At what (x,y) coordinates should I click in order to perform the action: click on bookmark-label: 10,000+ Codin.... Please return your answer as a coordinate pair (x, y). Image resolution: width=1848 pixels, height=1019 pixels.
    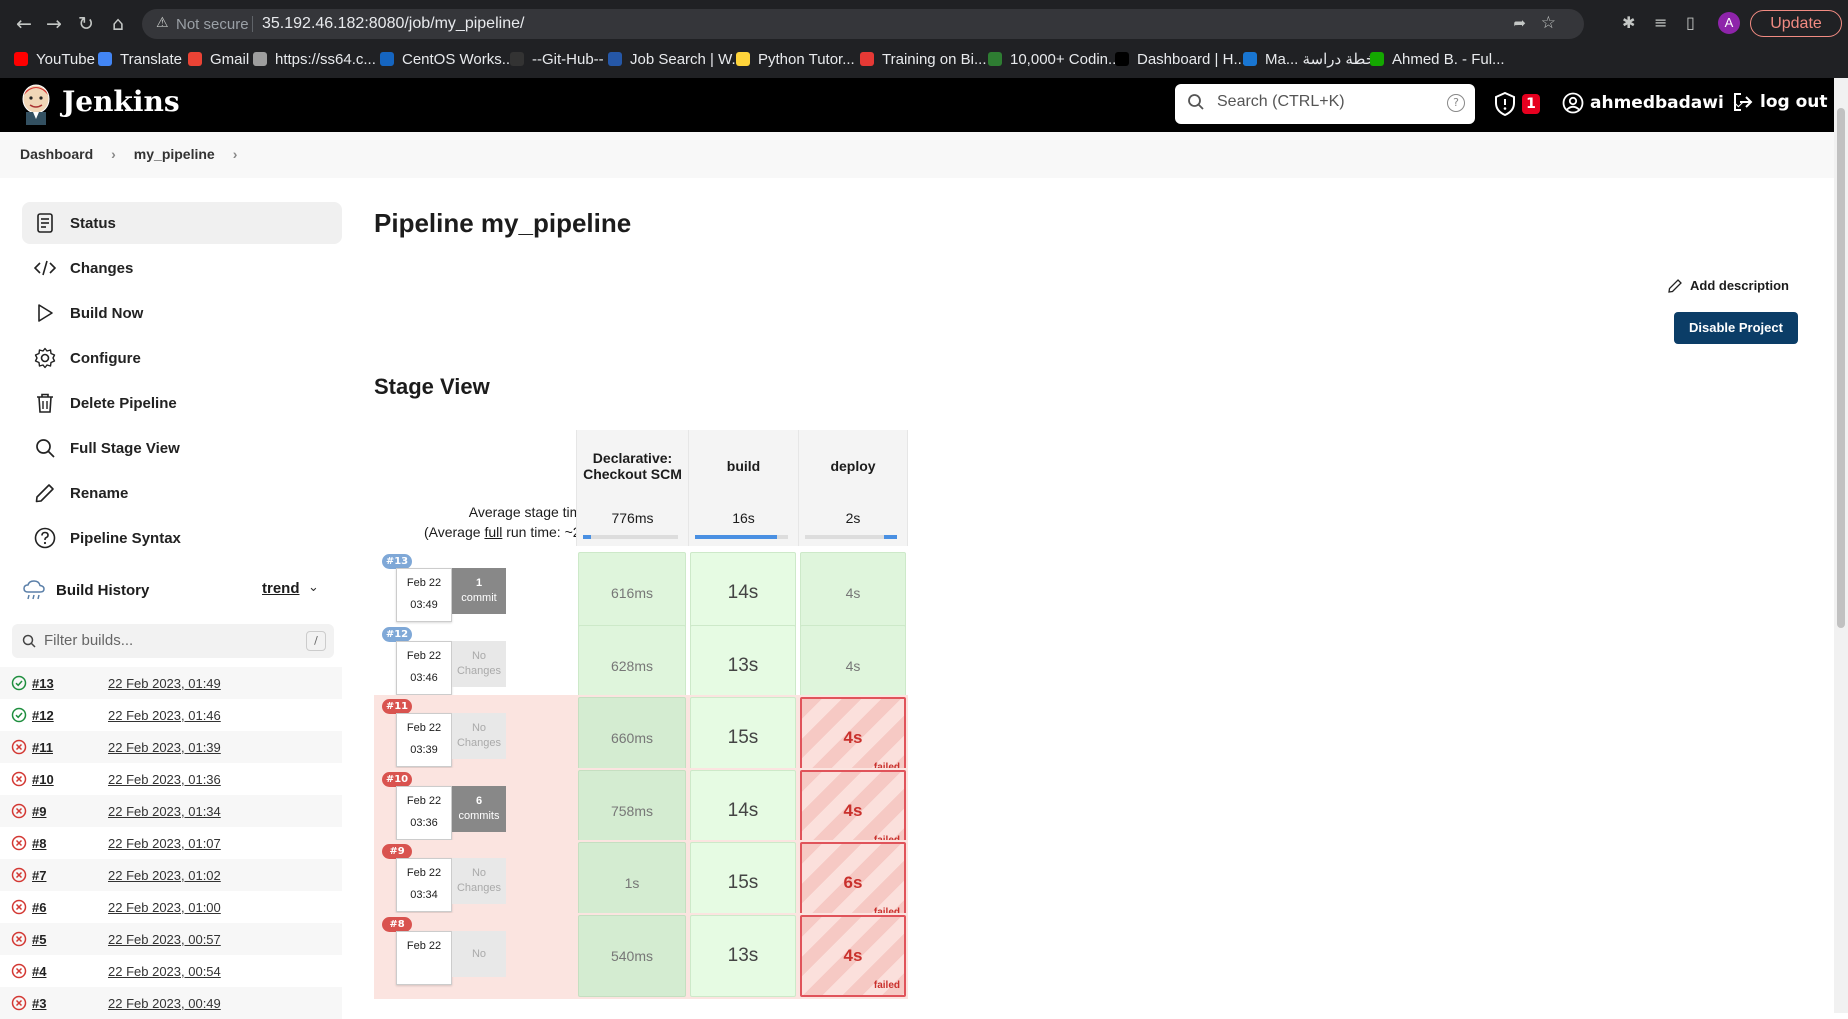
    Looking at the image, I should click on (1065, 59).